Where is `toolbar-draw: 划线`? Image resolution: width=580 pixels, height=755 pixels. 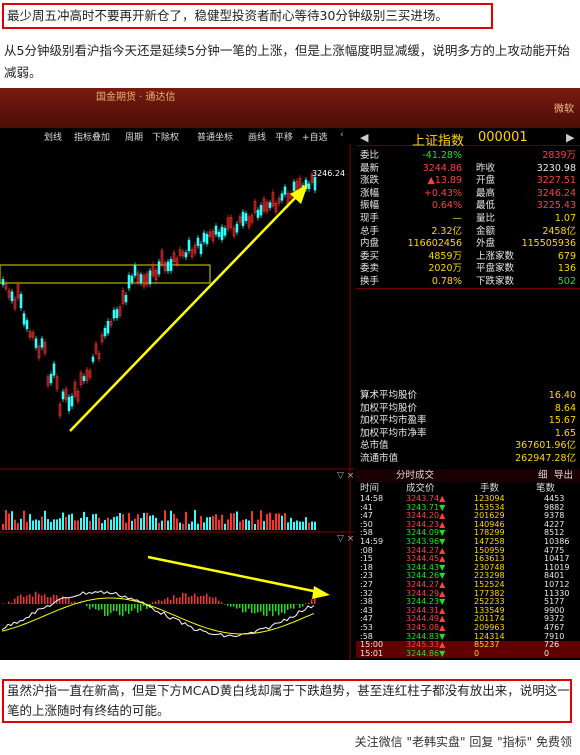 toolbar-draw: 划线 is located at coordinates (53, 136).